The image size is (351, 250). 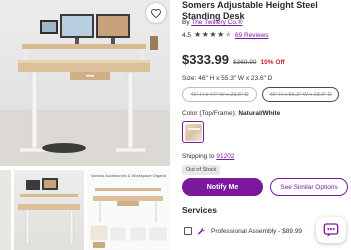 I want to click on favorite-button, so click(x=156, y=13).